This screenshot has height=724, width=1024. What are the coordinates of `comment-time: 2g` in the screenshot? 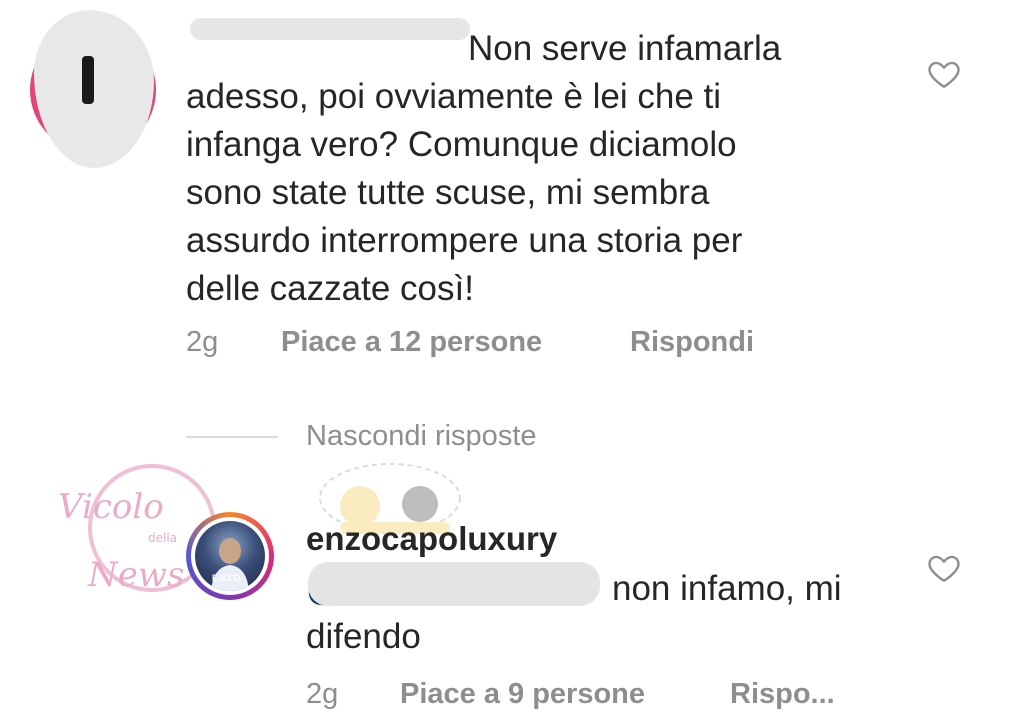 It's located at (202, 342).